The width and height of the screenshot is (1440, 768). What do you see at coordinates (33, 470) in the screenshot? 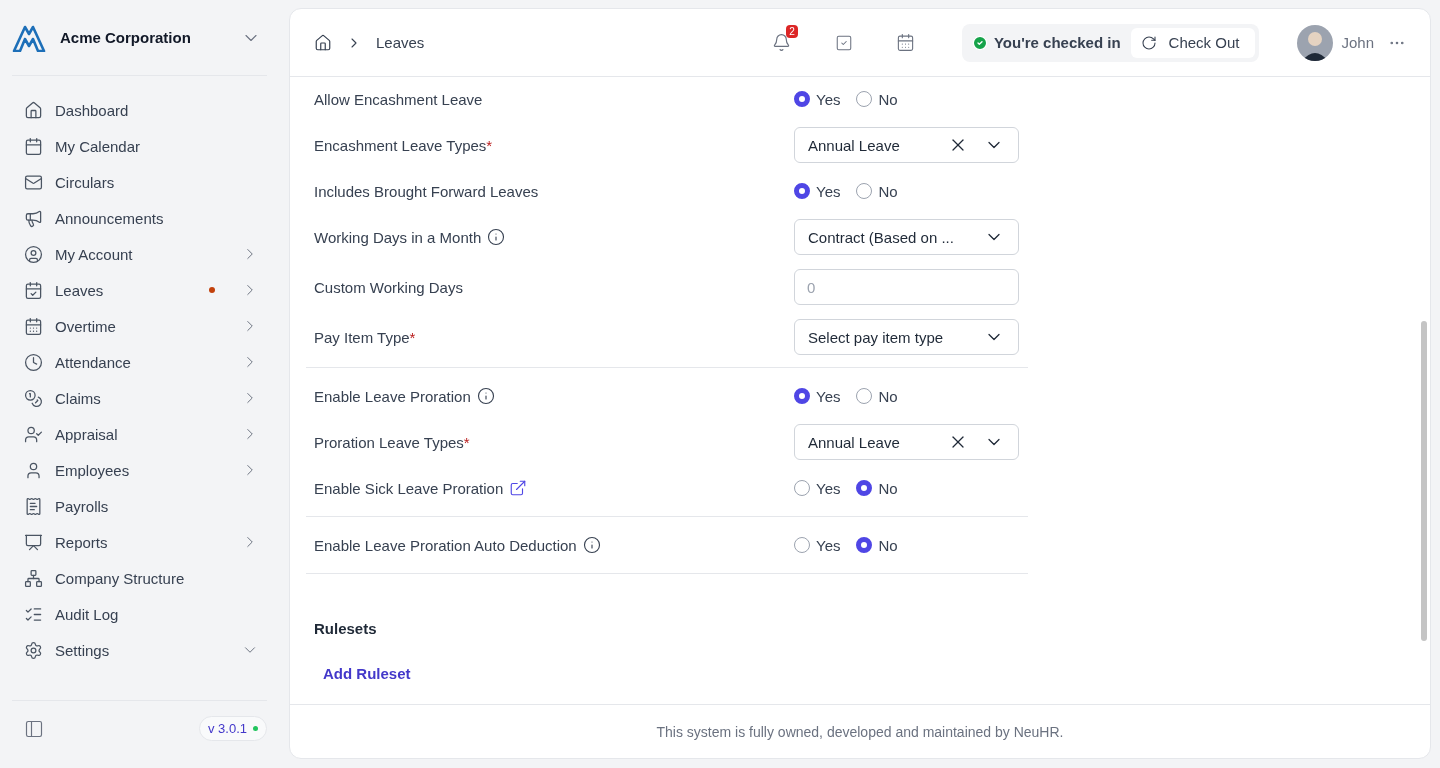
I see `user-icon` at bounding box center [33, 470].